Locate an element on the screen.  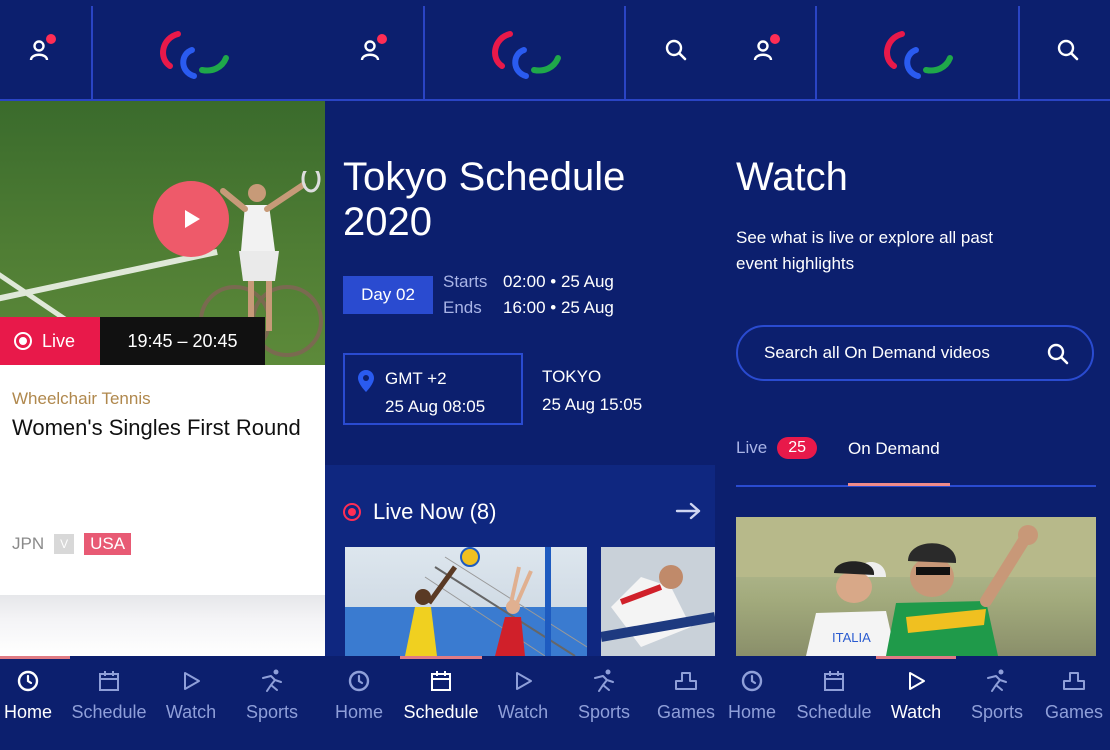
on-demand-search-input: Search all On Demand videos is located at coordinates (915, 353).